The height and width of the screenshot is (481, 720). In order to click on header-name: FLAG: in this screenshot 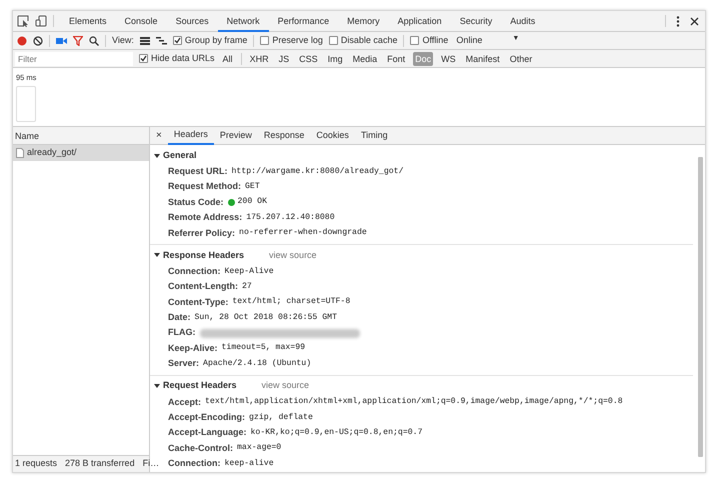, I will do `click(182, 333)`.